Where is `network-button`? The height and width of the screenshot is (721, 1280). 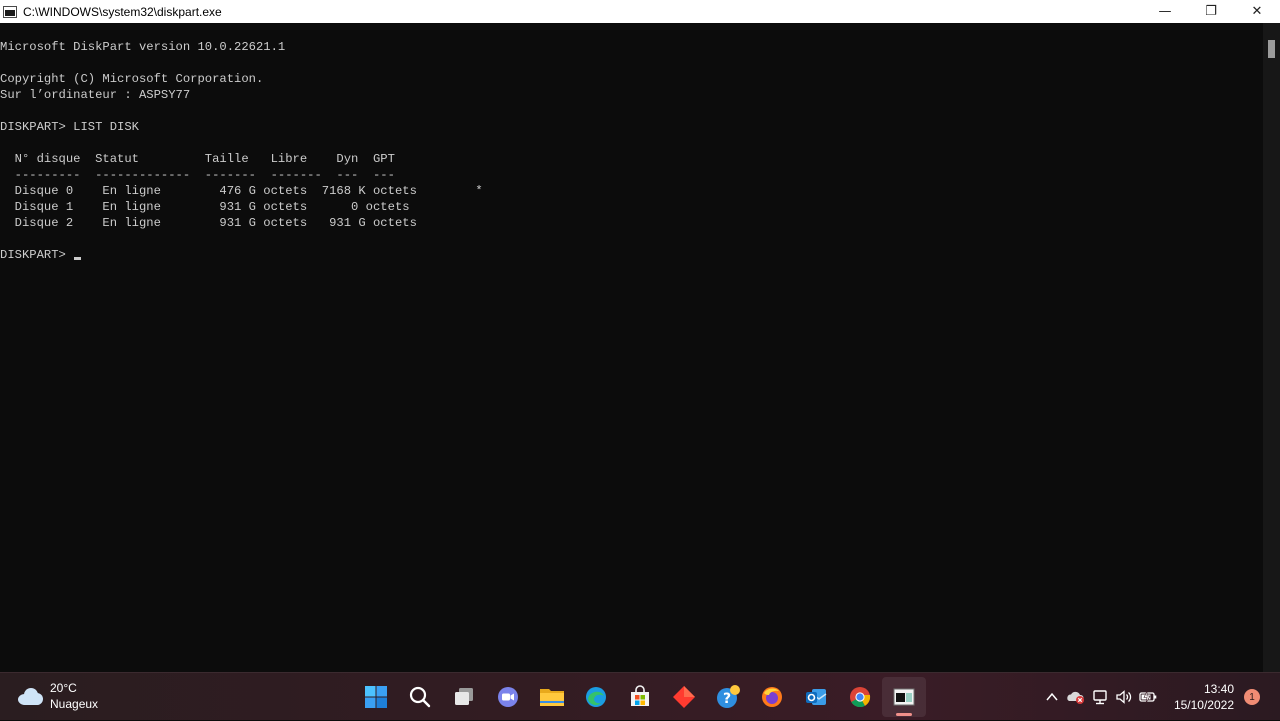
network-button is located at coordinates (1100, 697).